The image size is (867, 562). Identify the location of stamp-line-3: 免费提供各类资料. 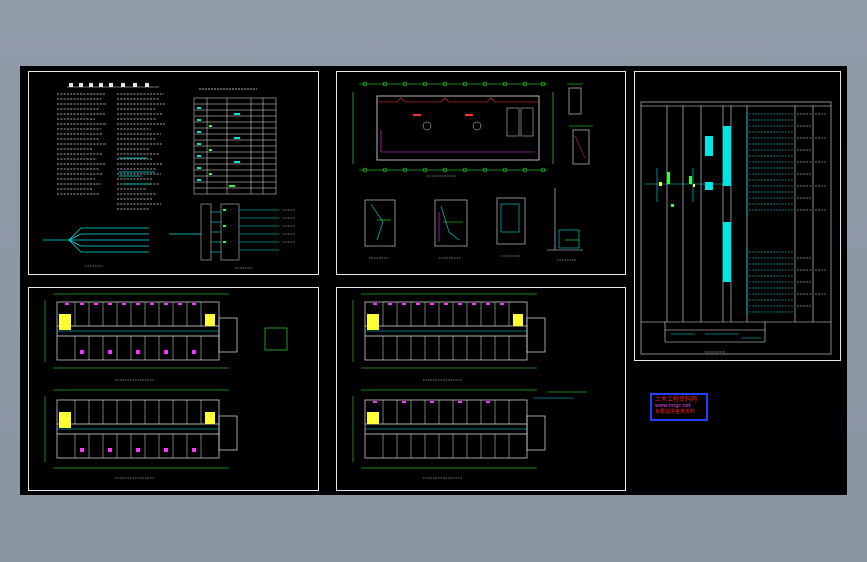
(675, 412).